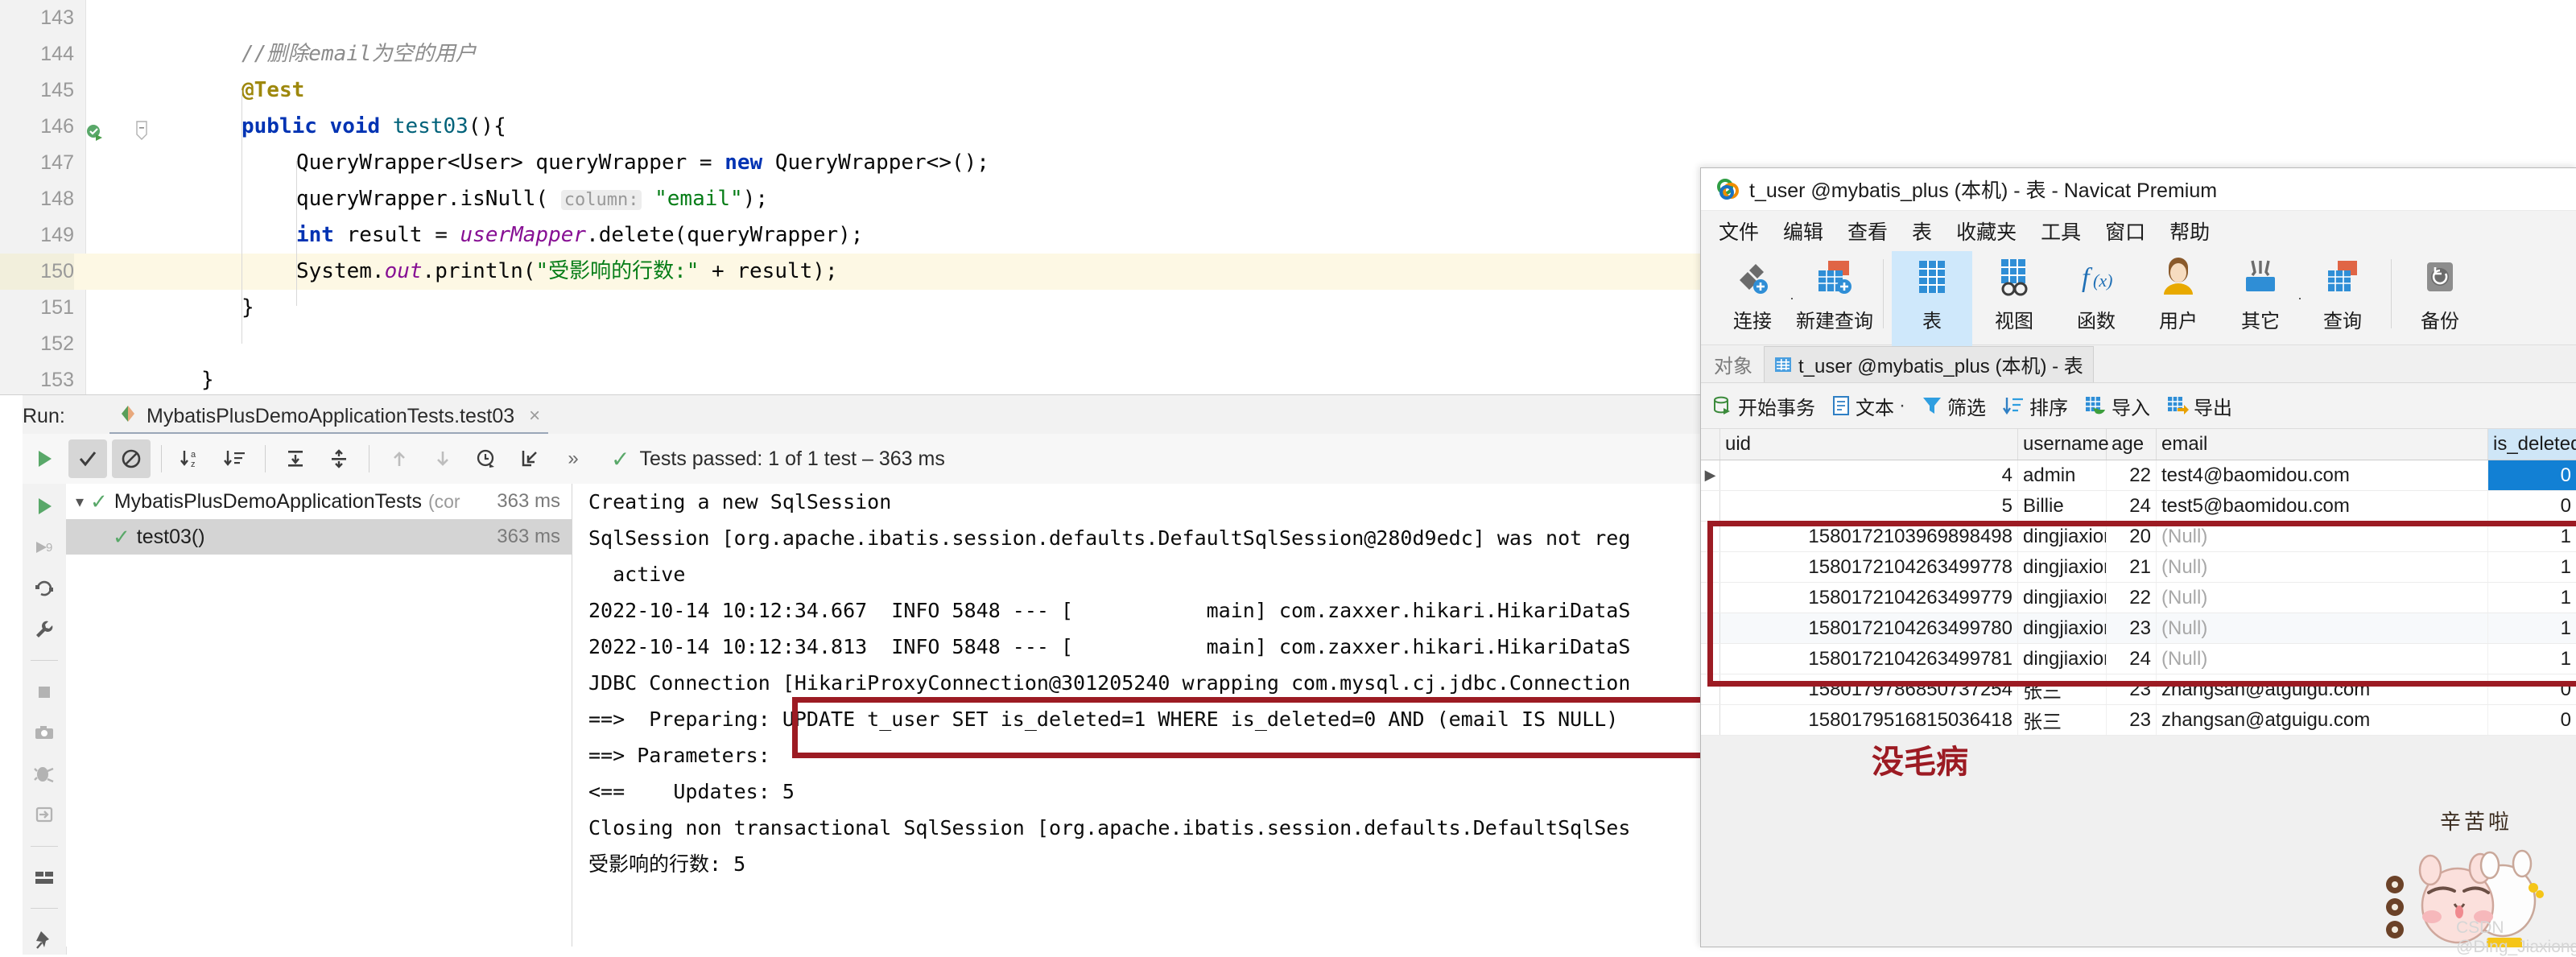 The height and width of the screenshot is (957, 2576). I want to click on grid-cell-email: zhangsan@atguigu.com, so click(2322, 689).